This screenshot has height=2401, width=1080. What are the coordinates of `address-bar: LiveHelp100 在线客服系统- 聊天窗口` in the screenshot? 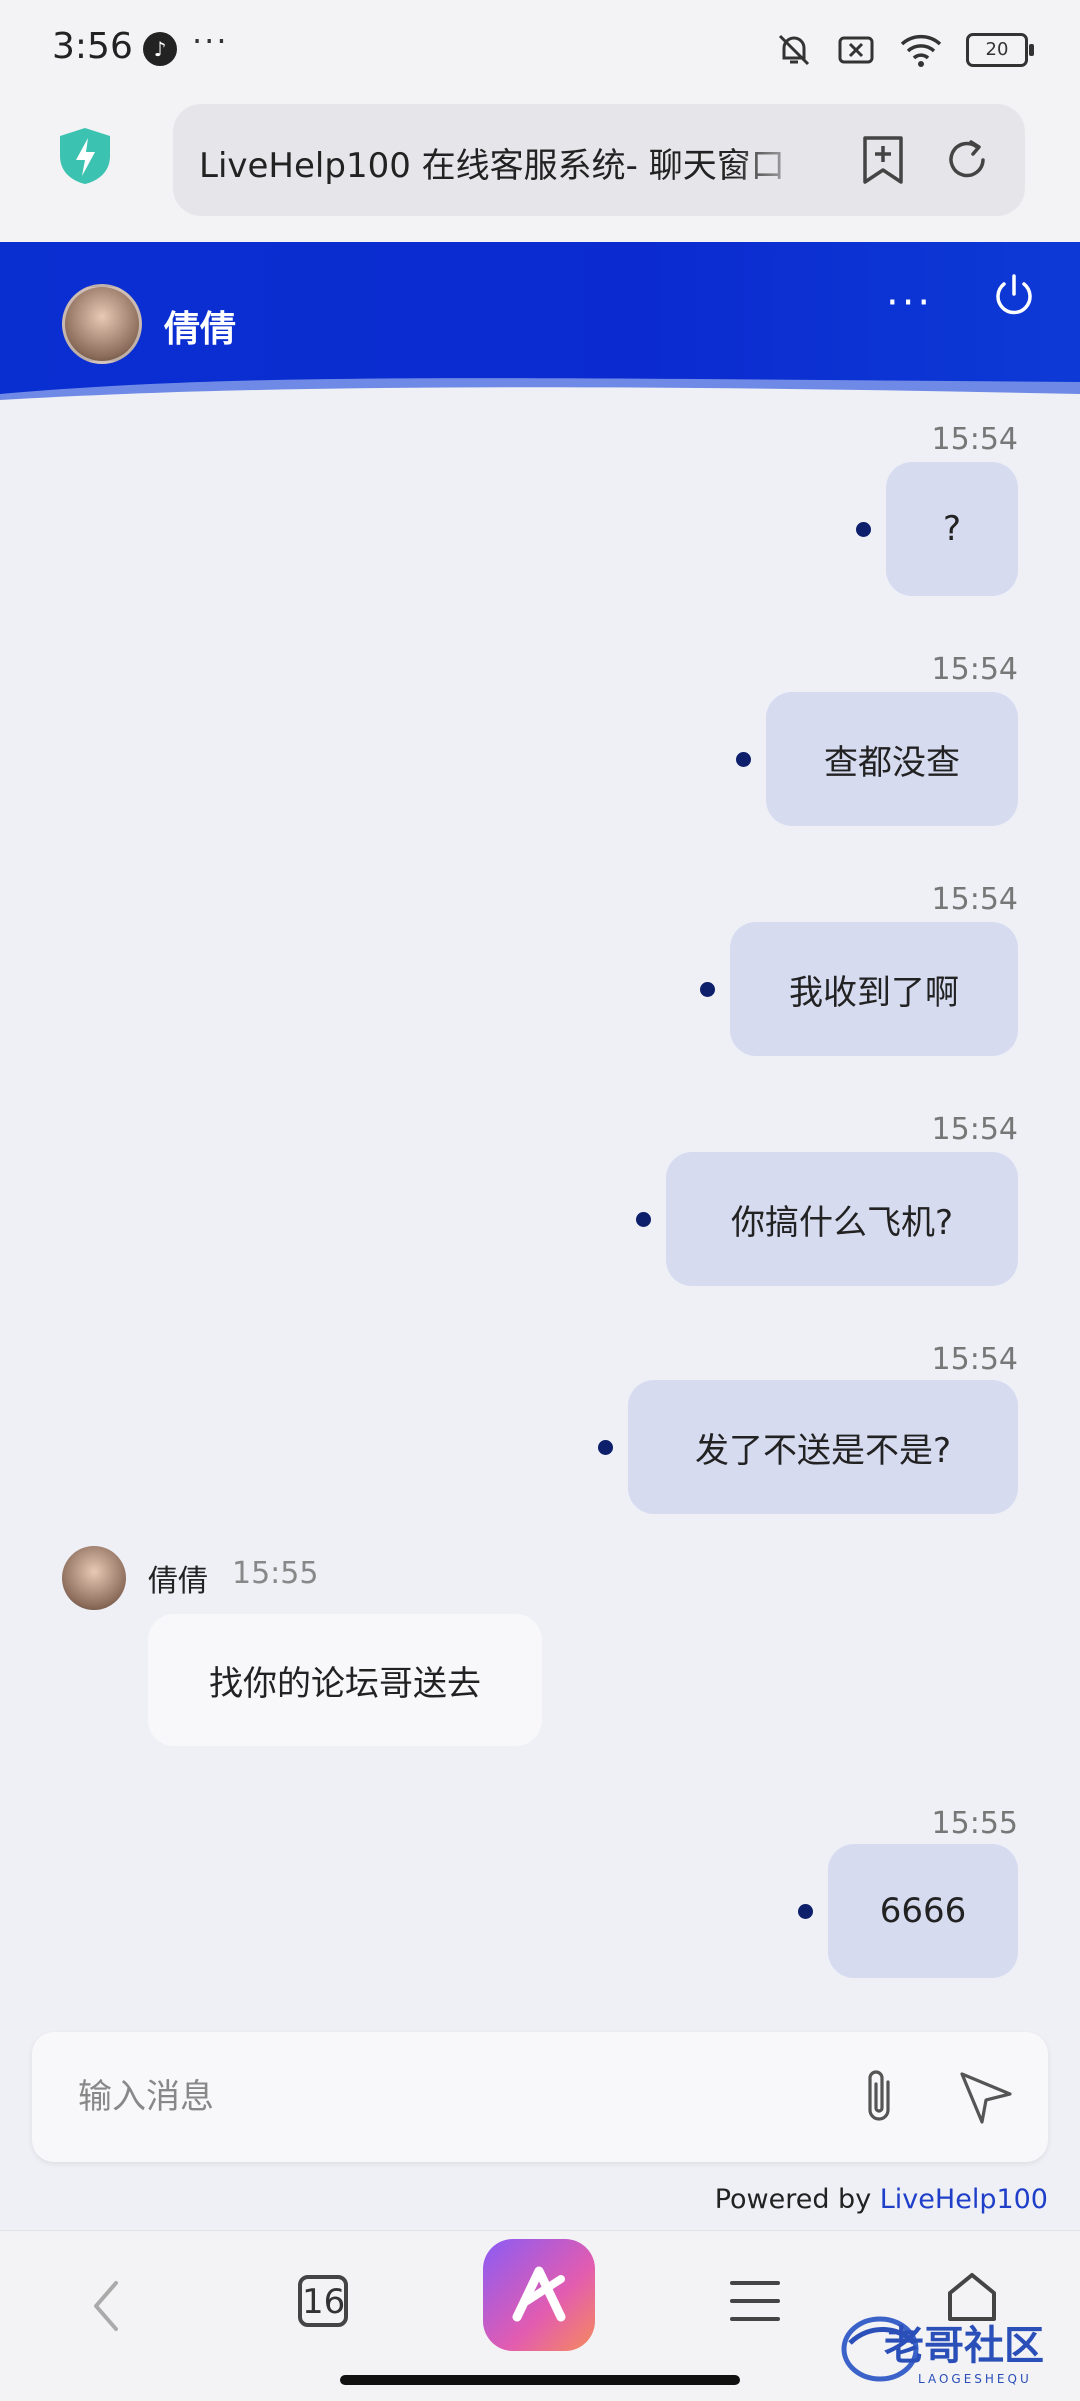 It's located at (599, 160).